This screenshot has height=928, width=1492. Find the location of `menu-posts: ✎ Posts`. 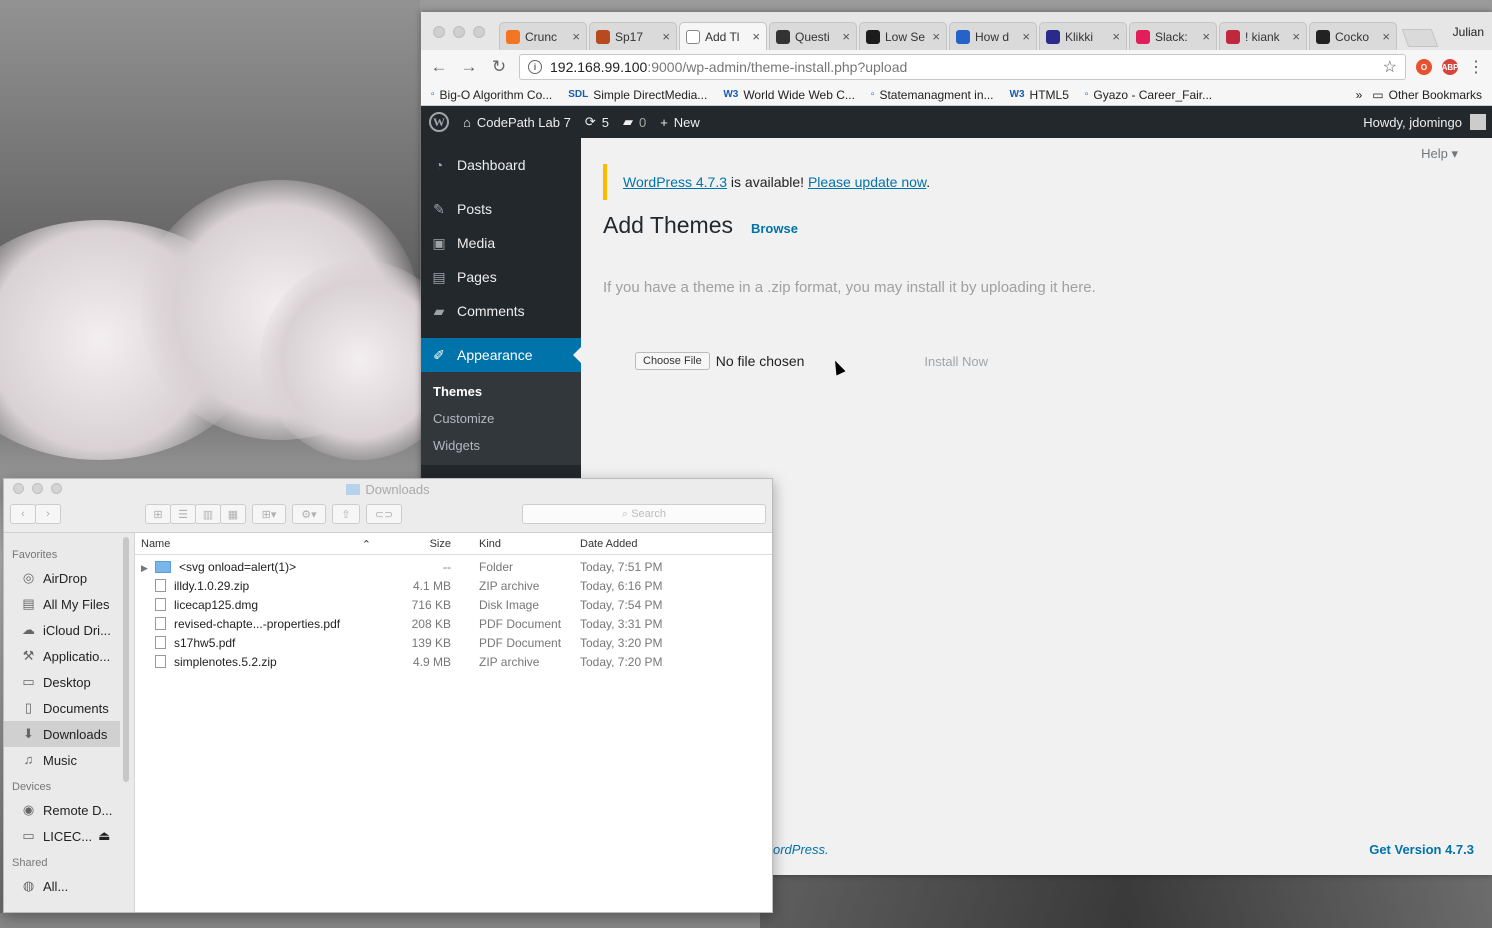

menu-posts: ✎ Posts is located at coordinates (501, 209).